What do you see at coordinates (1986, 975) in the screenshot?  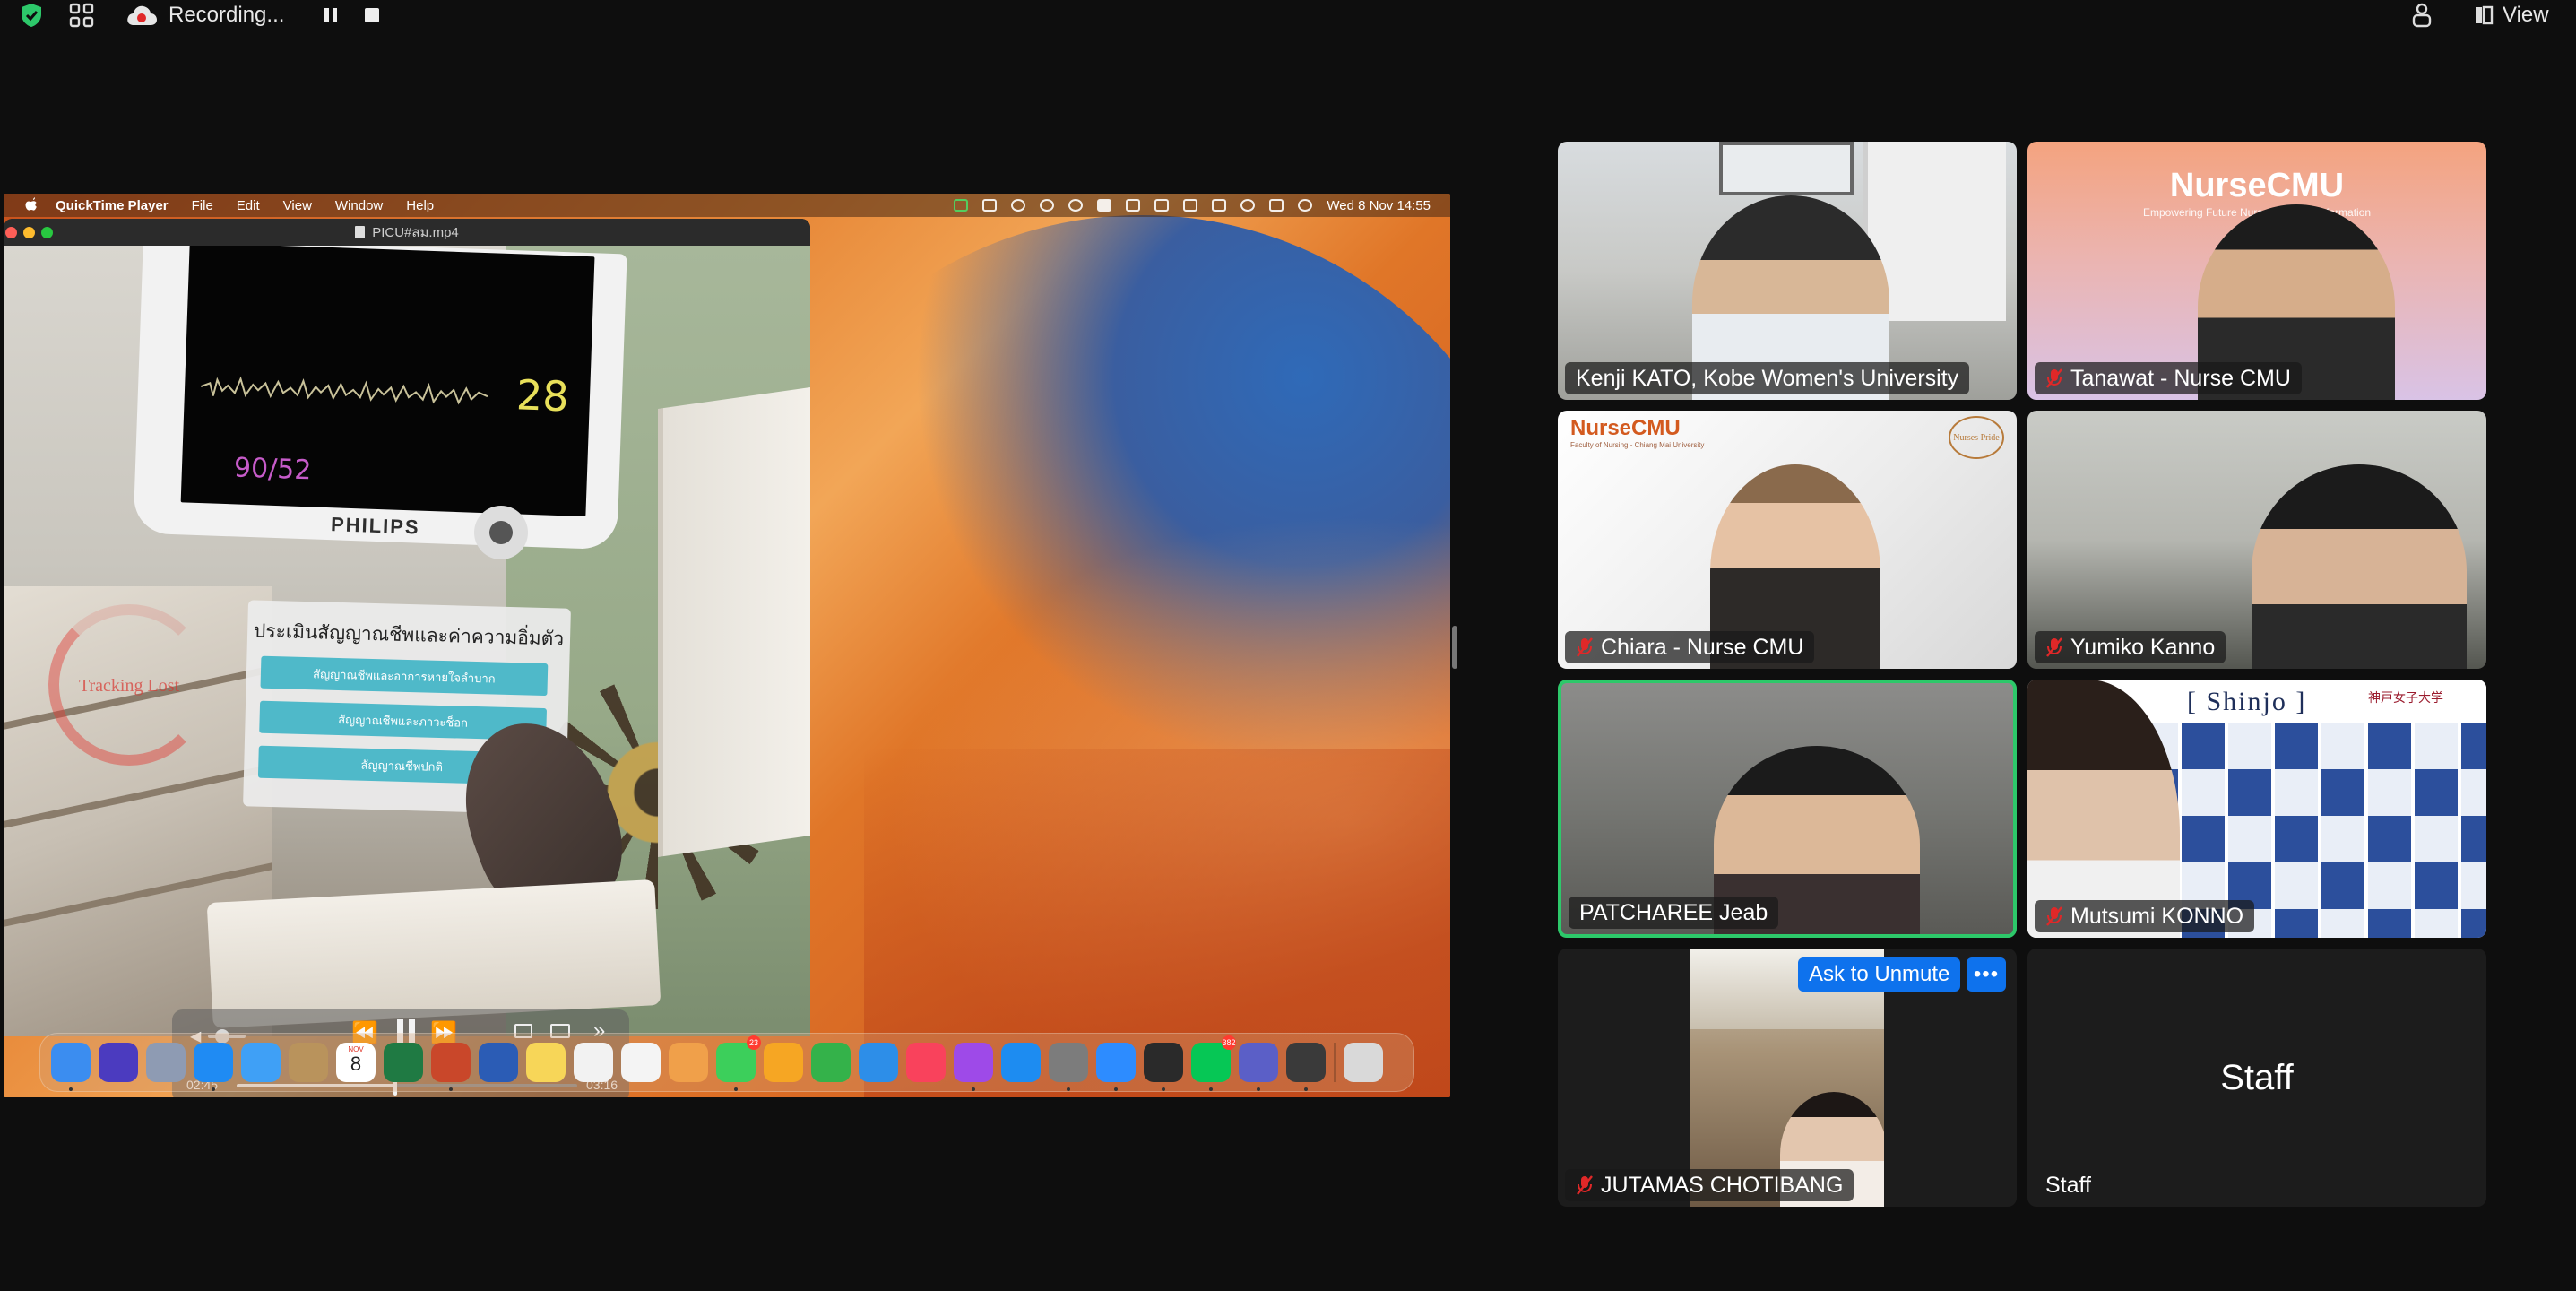 I see `more-options-button: •••` at bounding box center [1986, 975].